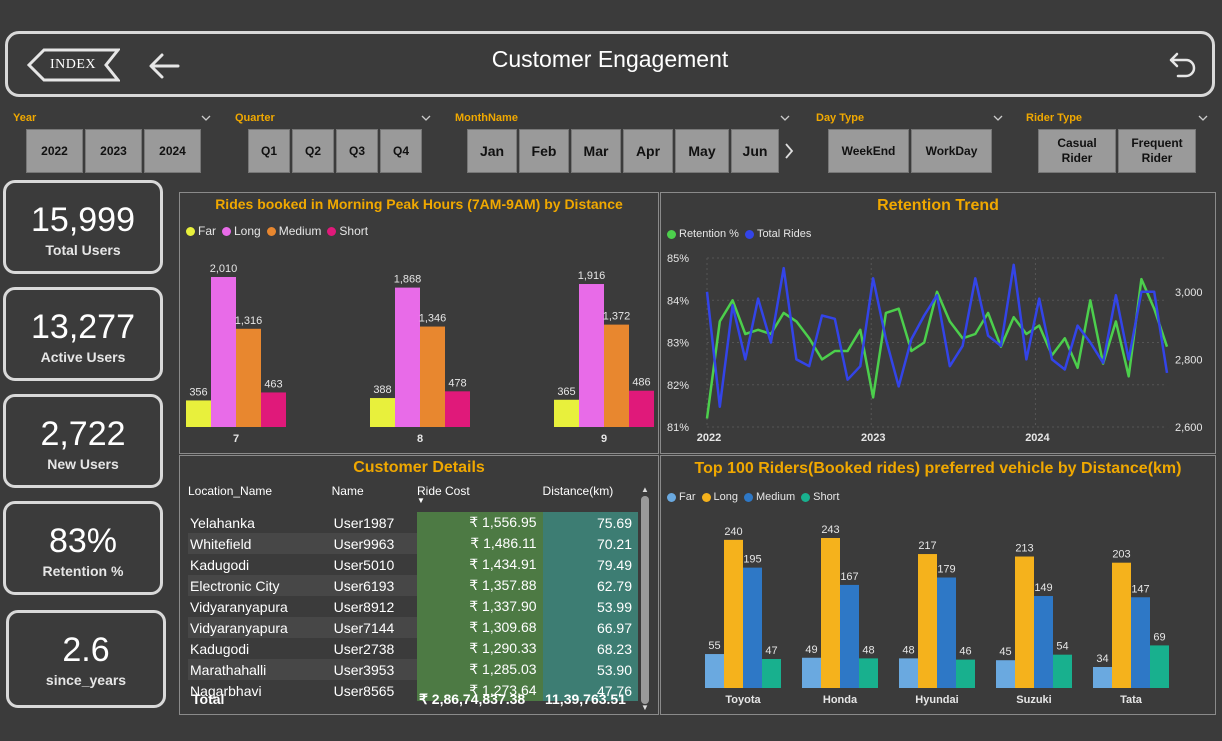 The width and height of the screenshot is (1222, 741). What do you see at coordinates (480, 648) in the screenshot?
I see `cell-ride-cost: ₹ 1,290.33` at bounding box center [480, 648].